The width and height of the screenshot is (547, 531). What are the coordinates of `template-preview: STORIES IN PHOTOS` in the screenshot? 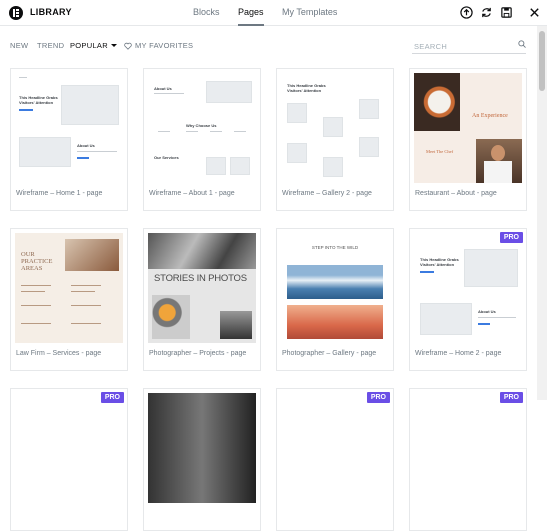 It's located at (202, 288).